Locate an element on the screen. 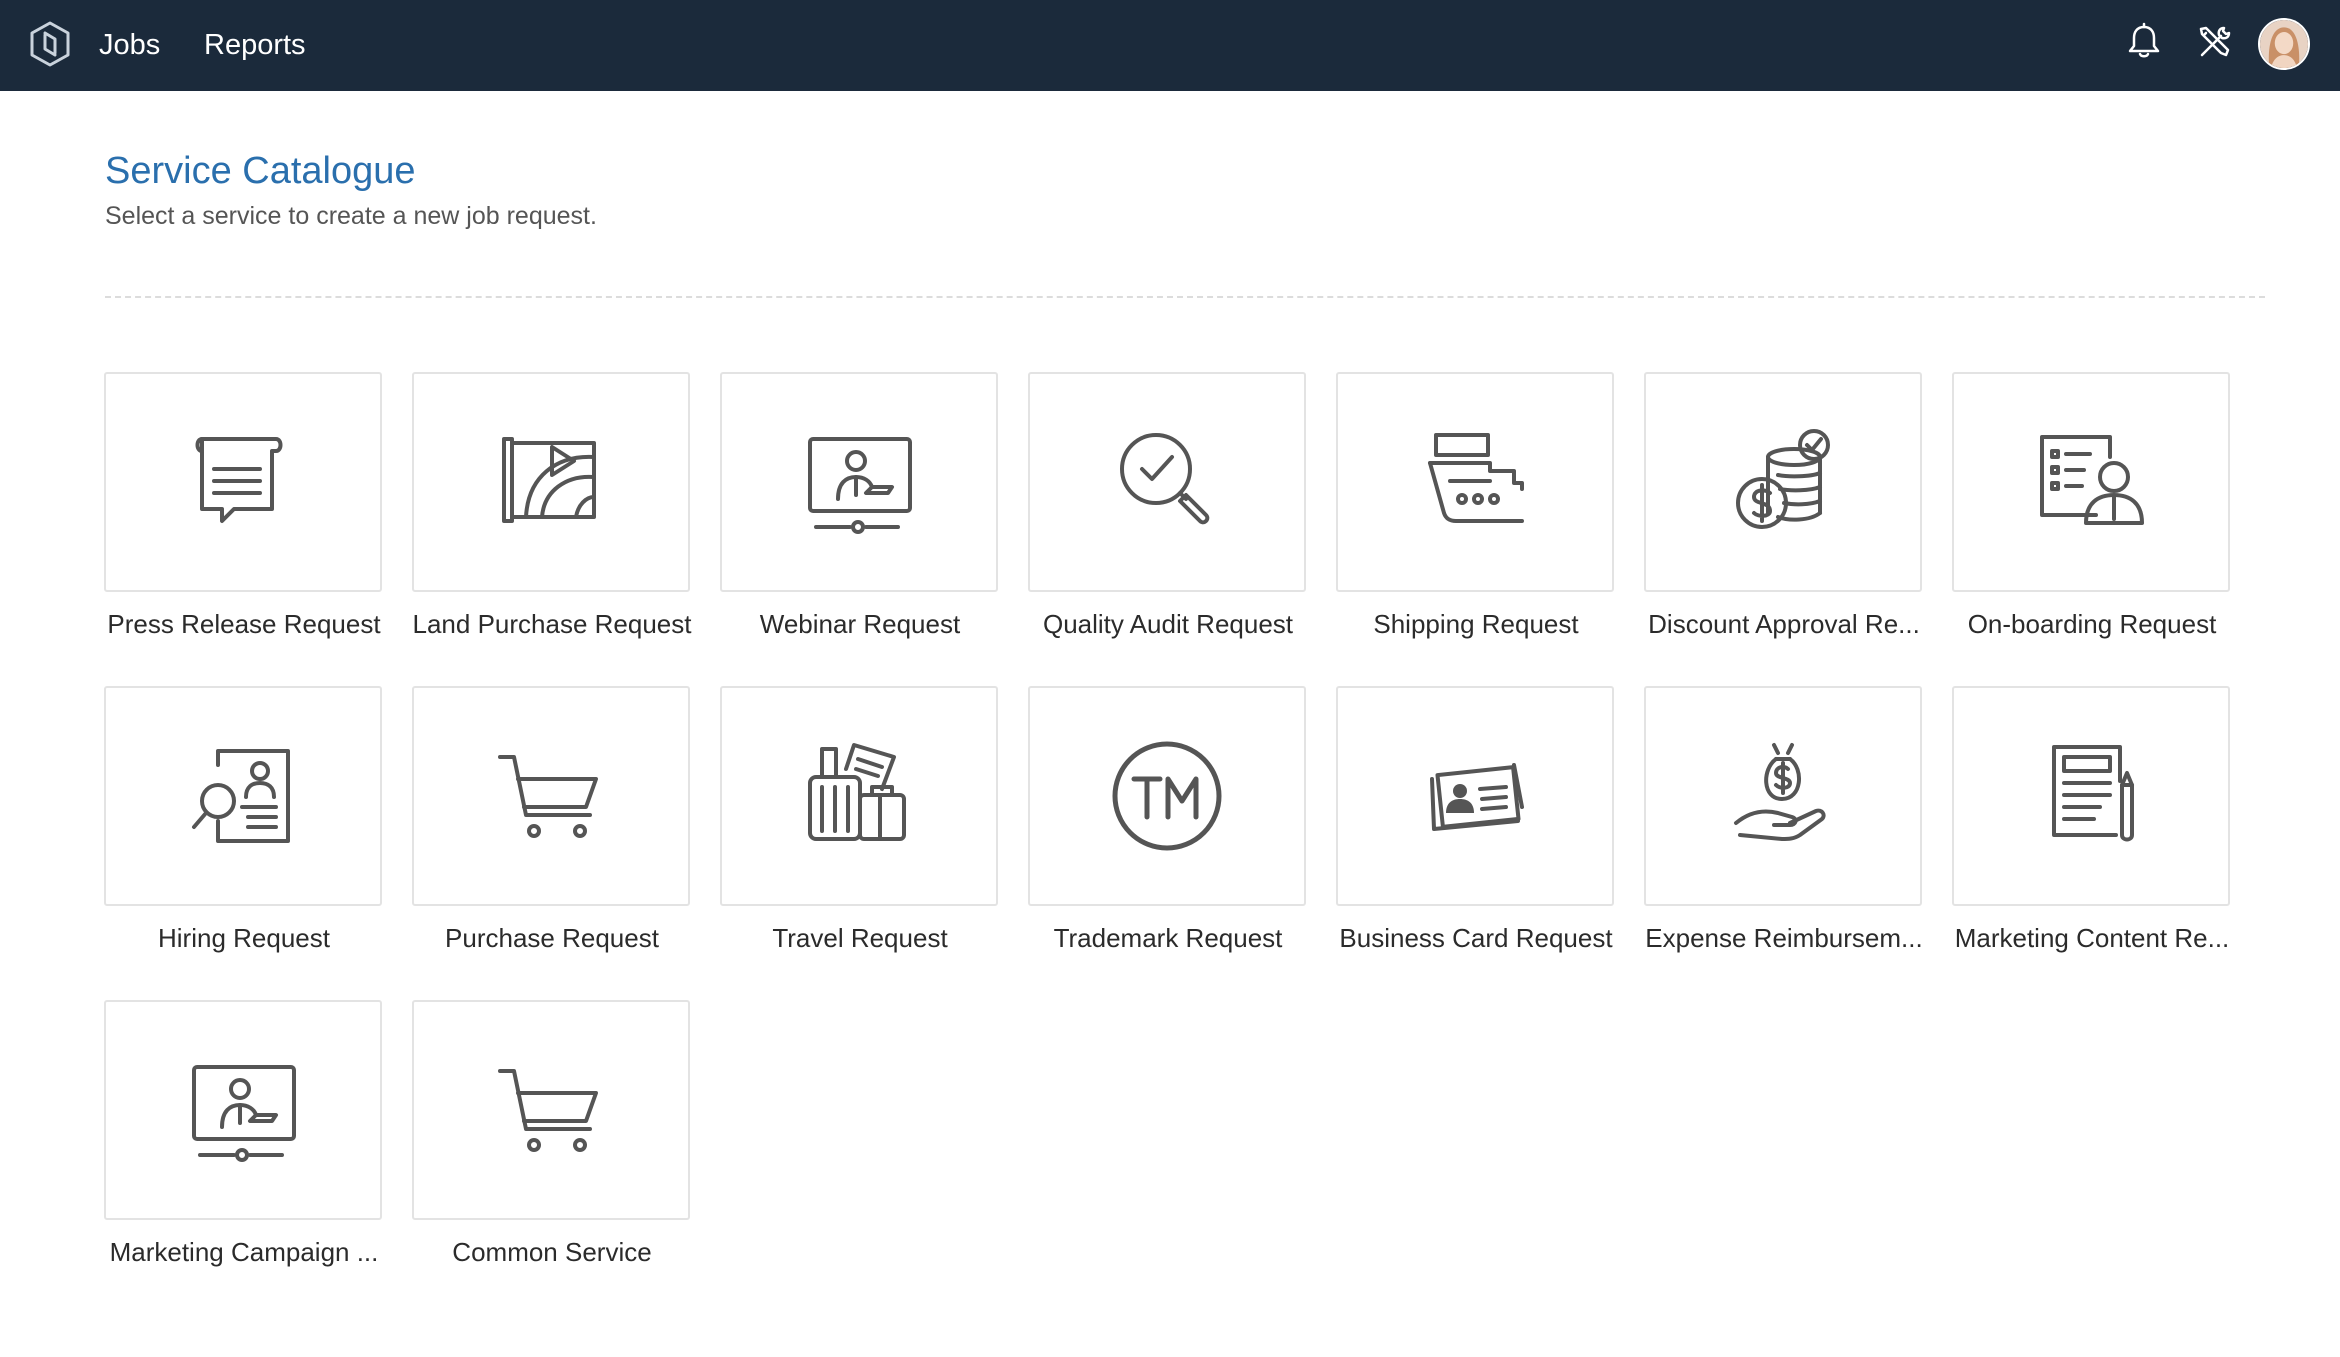 The image size is (2340, 1357). service-card-quality-audit: Quality Audit Request is located at coordinates (1168, 507).